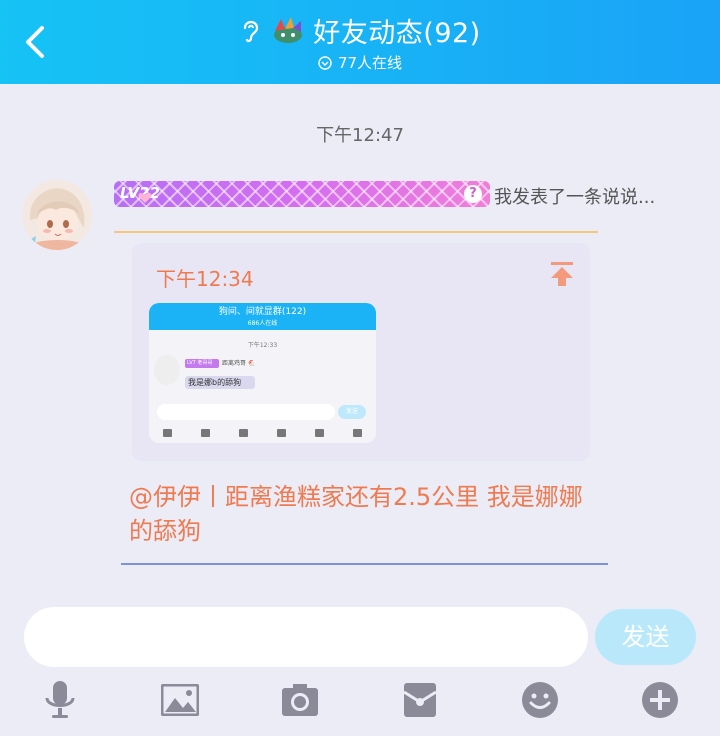 The height and width of the screenshot is (736, 720). I want to click on card-time: 下午12:34, so click(205, 279).